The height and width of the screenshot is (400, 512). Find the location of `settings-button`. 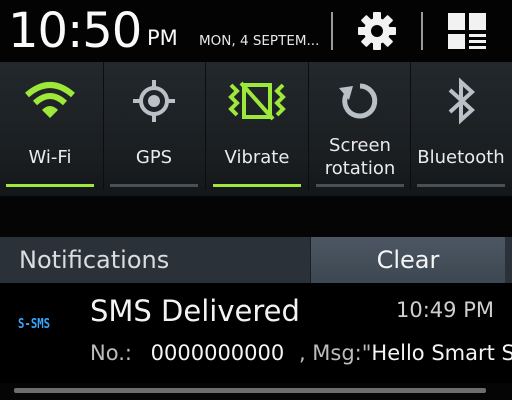

settings-button is located at coordinates (377, 31).